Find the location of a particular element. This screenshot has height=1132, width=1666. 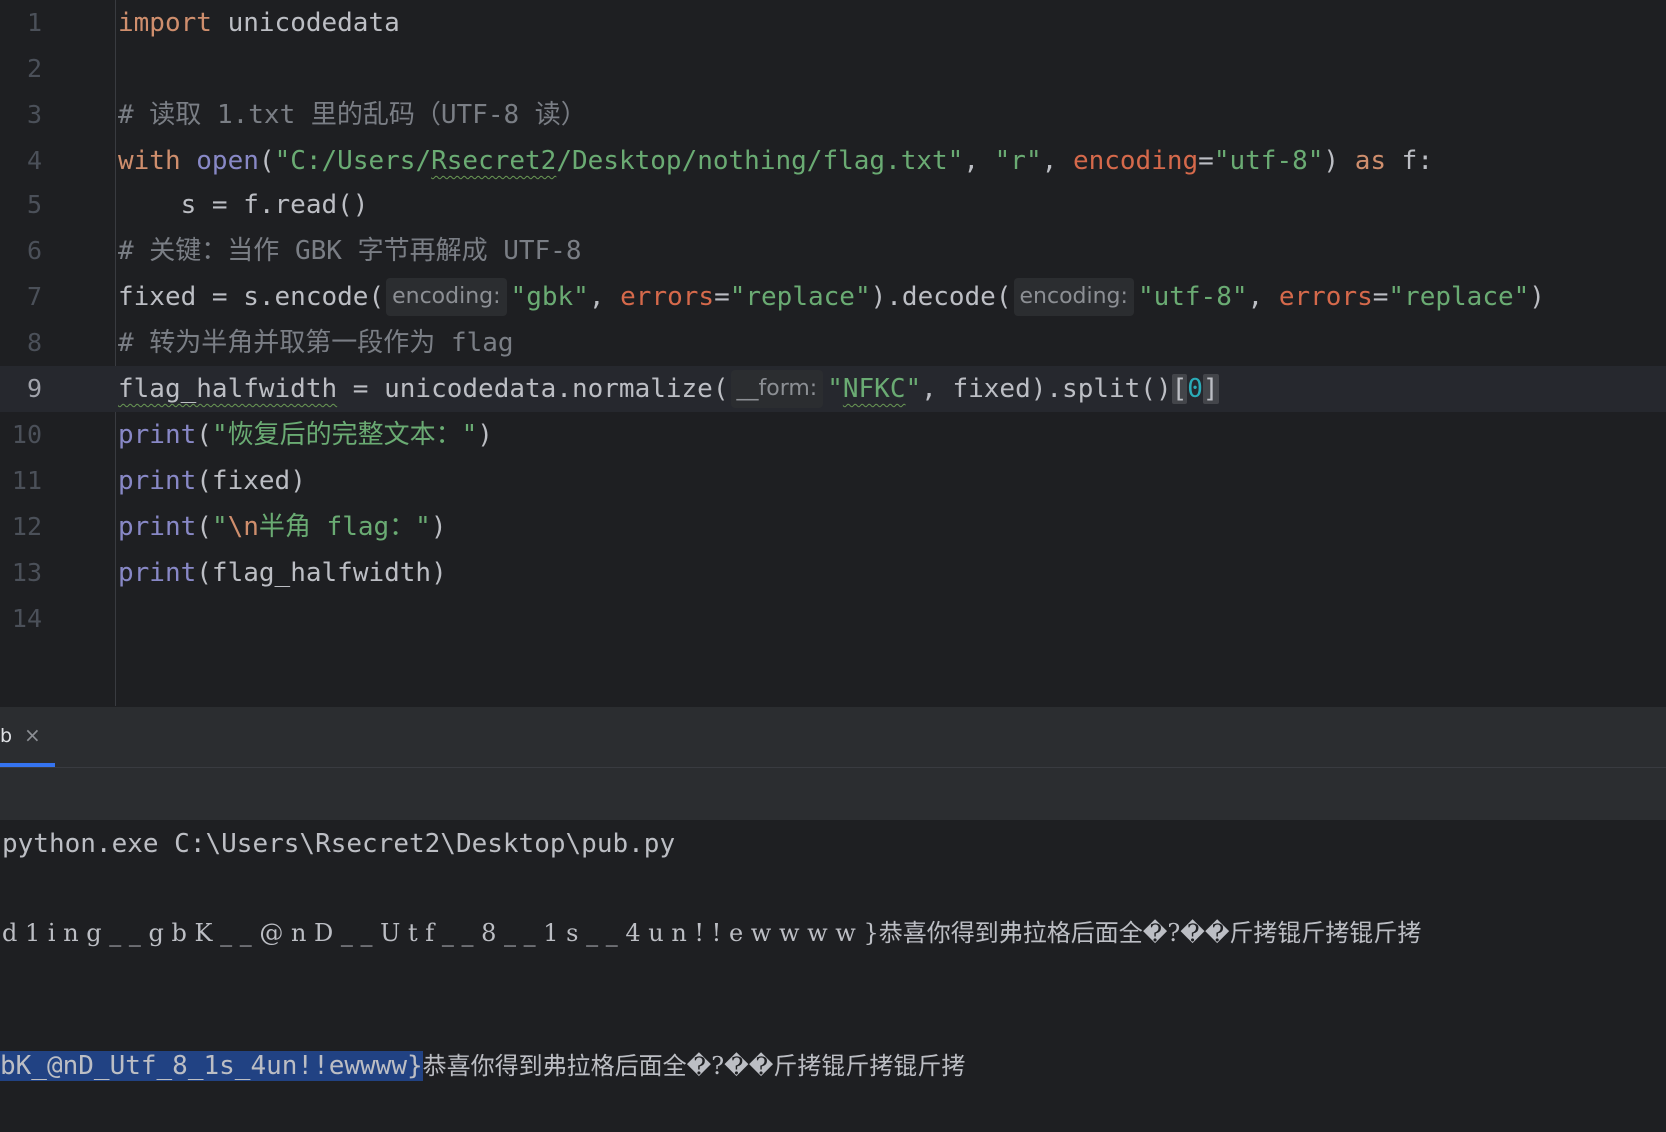

selected-flag-text: bK_@nD_Utf_8_1s_4un!!ewwww} is located at coordinates (211, 1066).